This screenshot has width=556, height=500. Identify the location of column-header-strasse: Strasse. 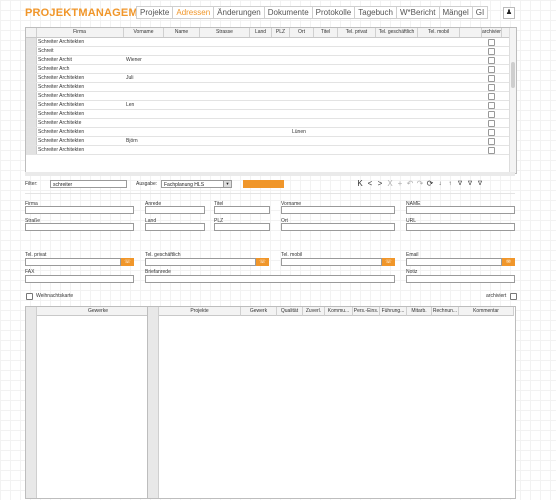
(225, 32).